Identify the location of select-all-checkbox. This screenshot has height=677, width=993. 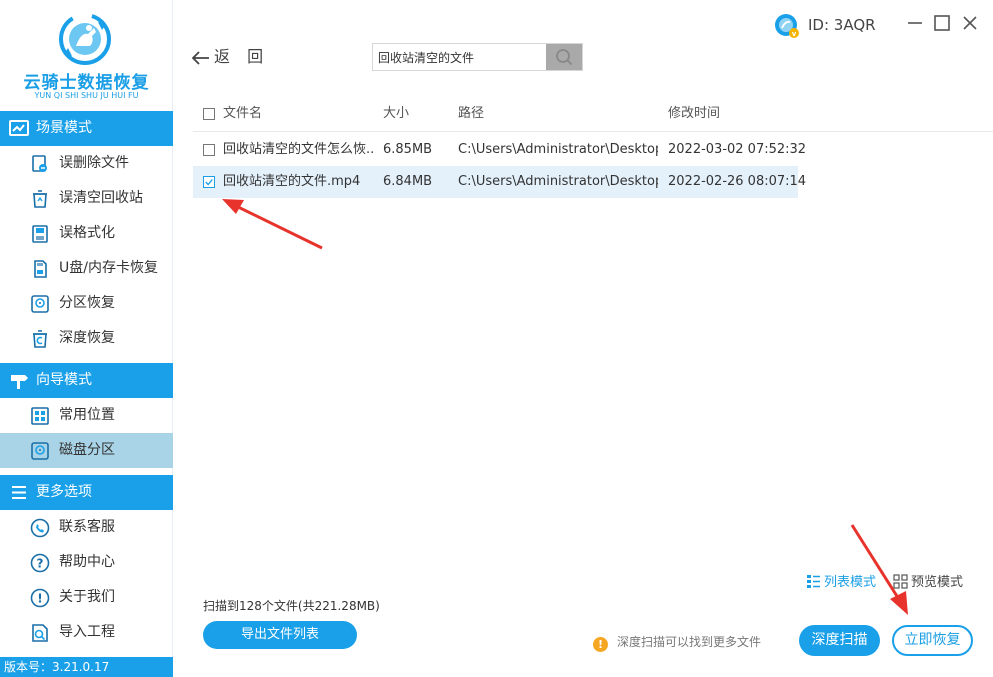
(209, 114).